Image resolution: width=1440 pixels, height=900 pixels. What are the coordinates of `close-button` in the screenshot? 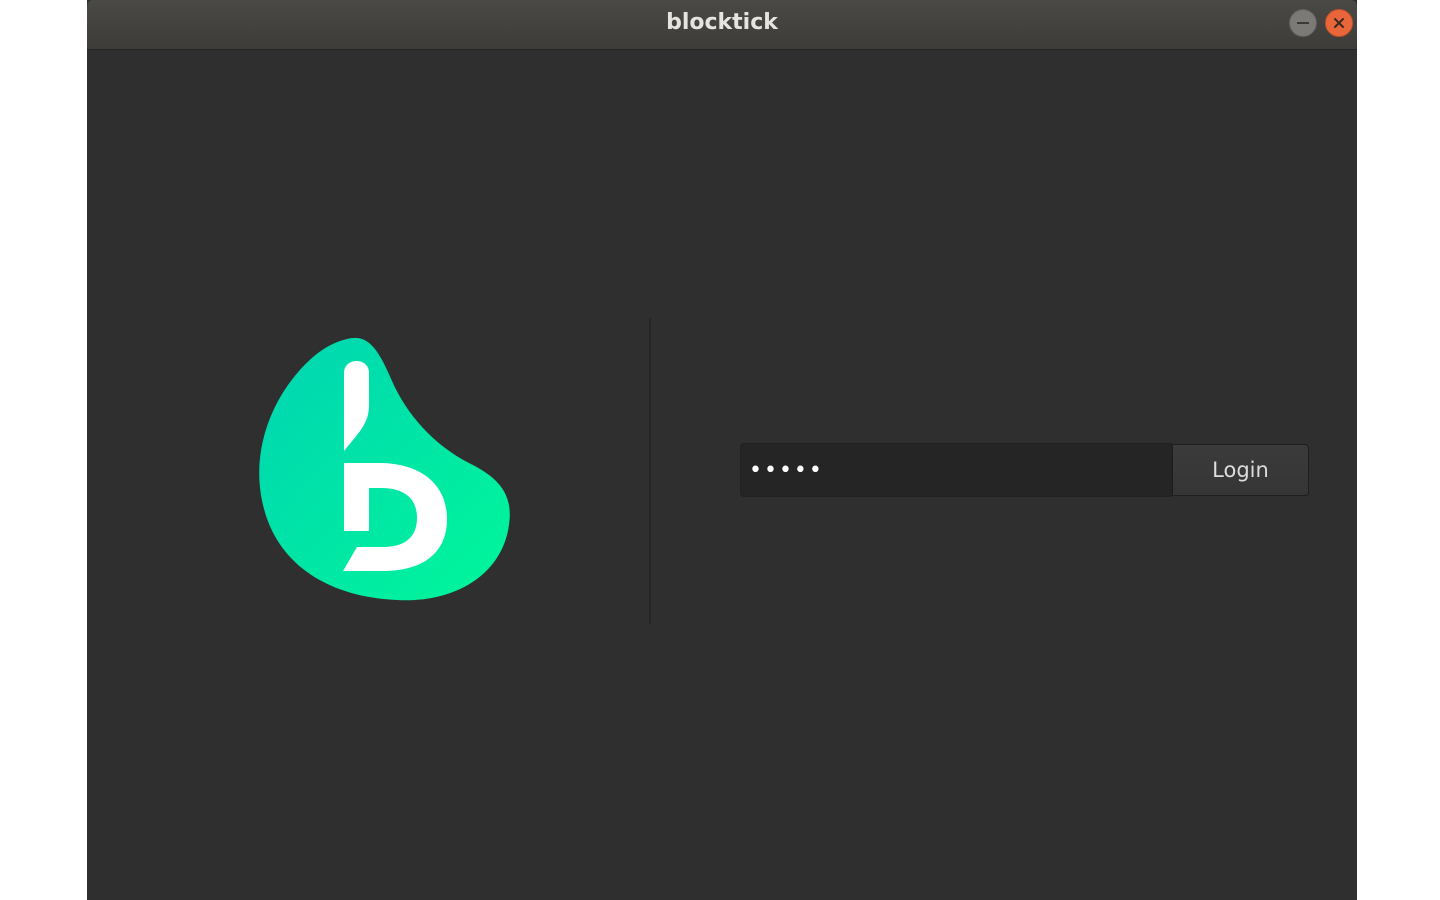 It's located at (1339, 23).